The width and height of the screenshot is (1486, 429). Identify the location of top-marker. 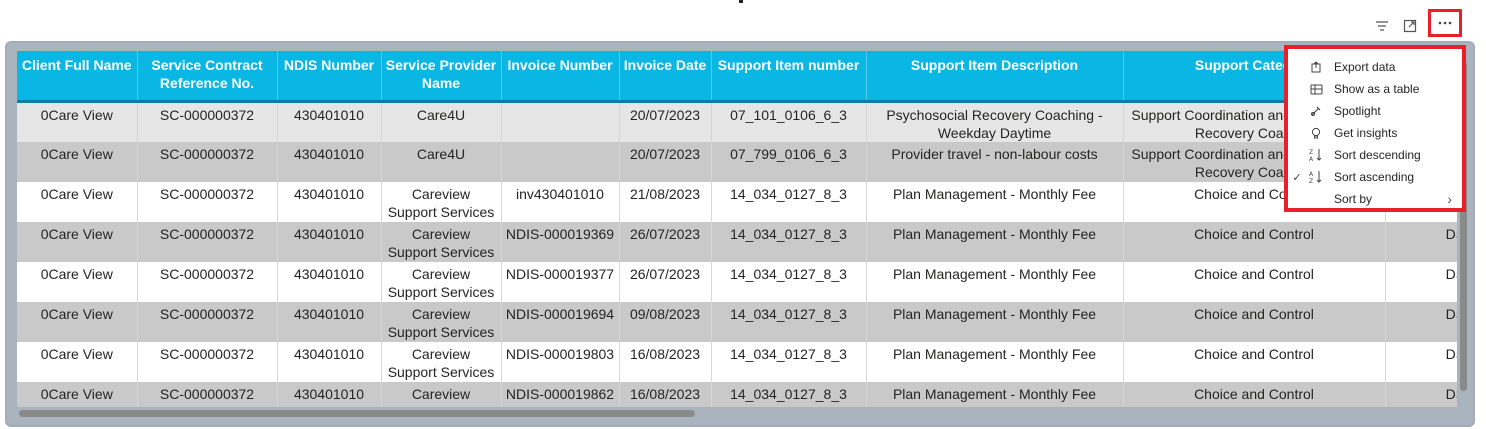
(741, 1).